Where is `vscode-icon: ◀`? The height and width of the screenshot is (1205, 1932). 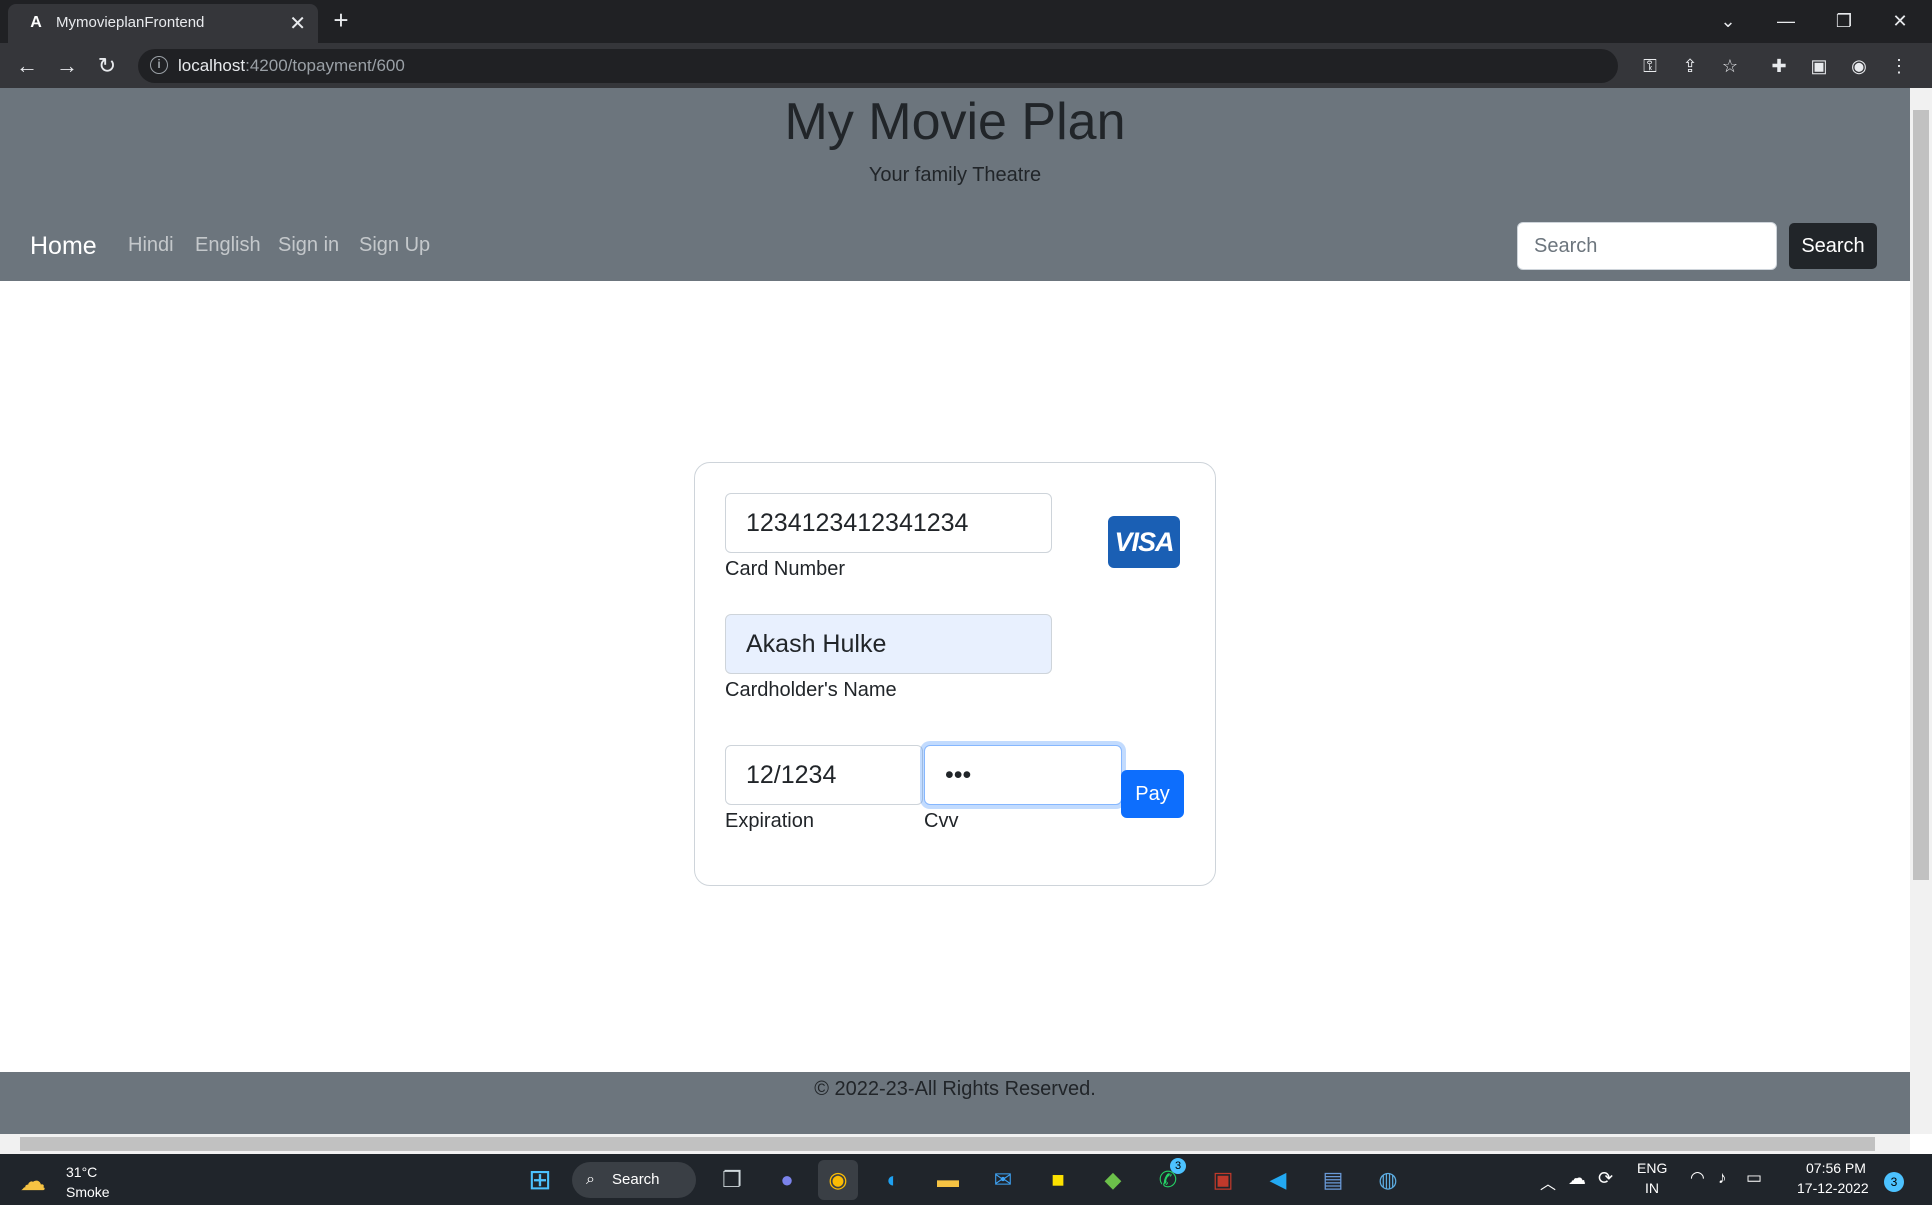 vscode-icon: ◀ is located at coordinates (1278, 1180).